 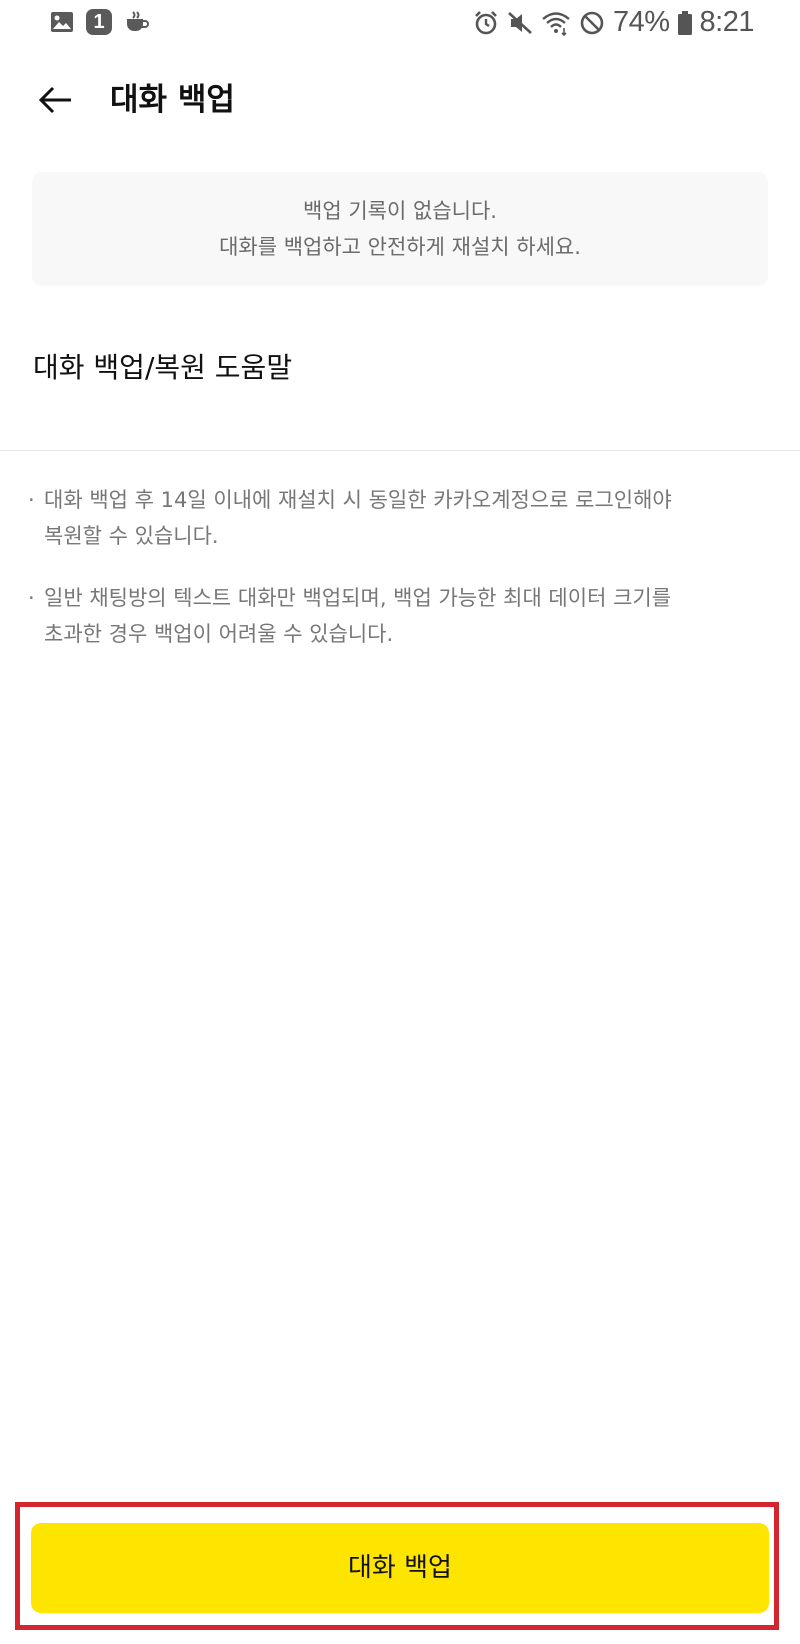 I want to click on wifi-icon, so click(x=556, y=23).